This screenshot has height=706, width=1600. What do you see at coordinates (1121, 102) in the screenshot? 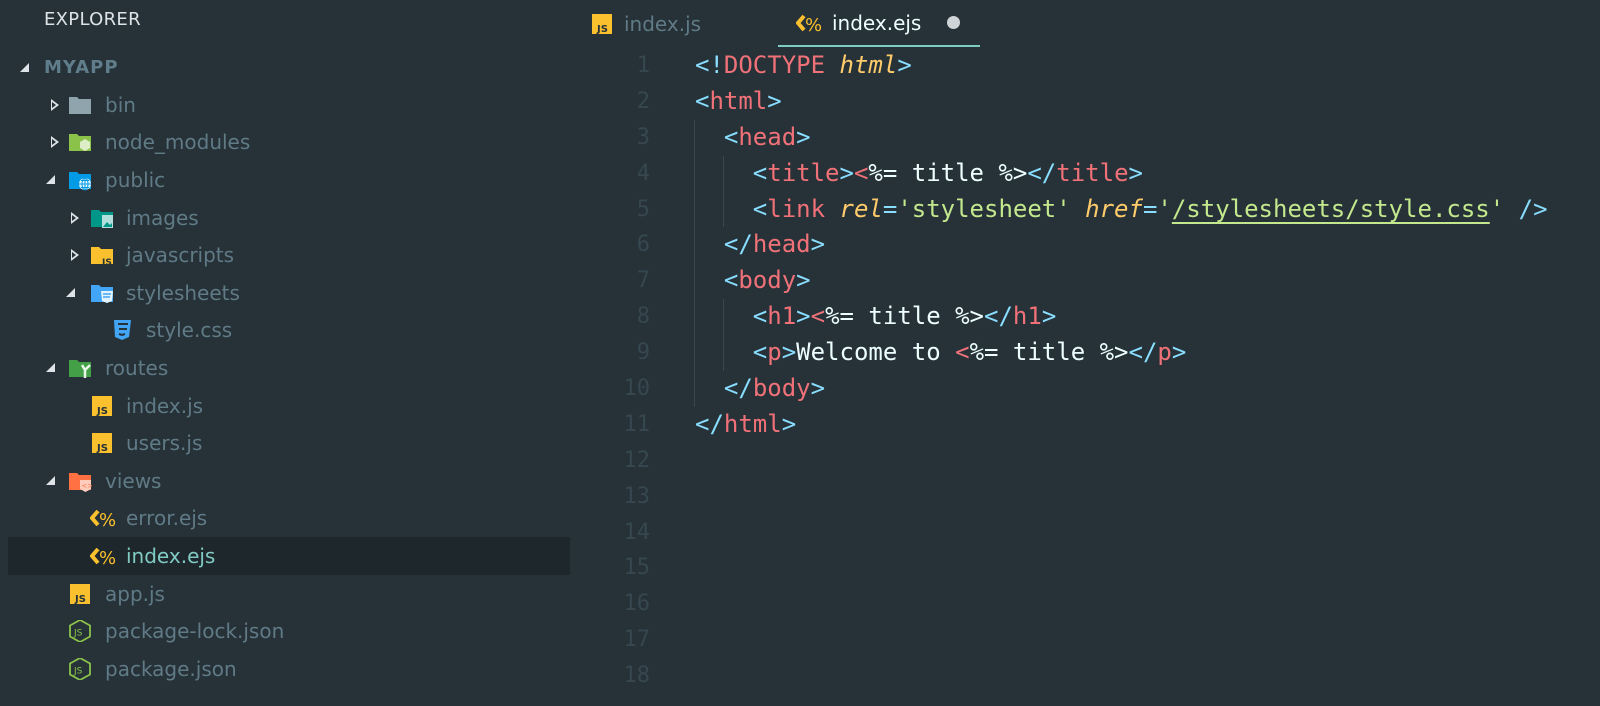
I see `code-line: <html>` at bounding box center [1121, 102].